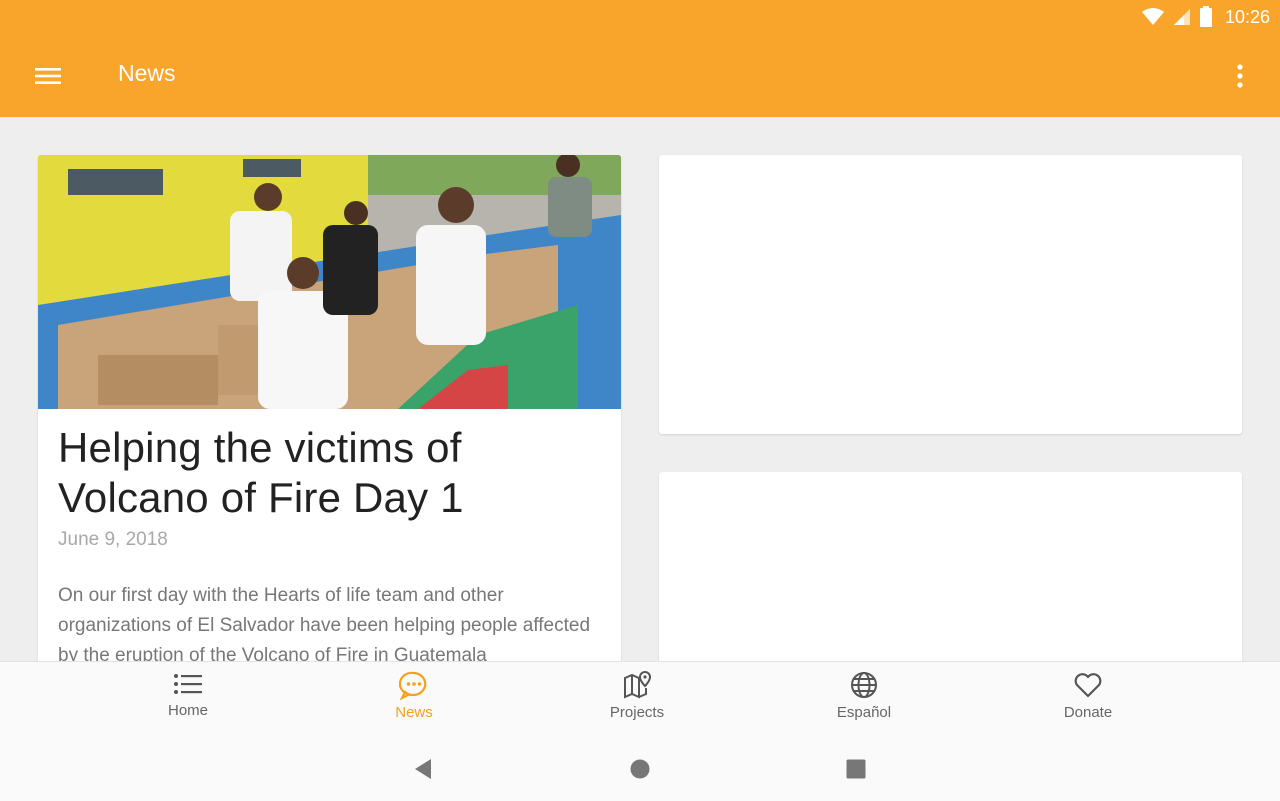 This screenshot has width=1280, height=801. I want to click on more-vert-icon, so click(1240, 76).